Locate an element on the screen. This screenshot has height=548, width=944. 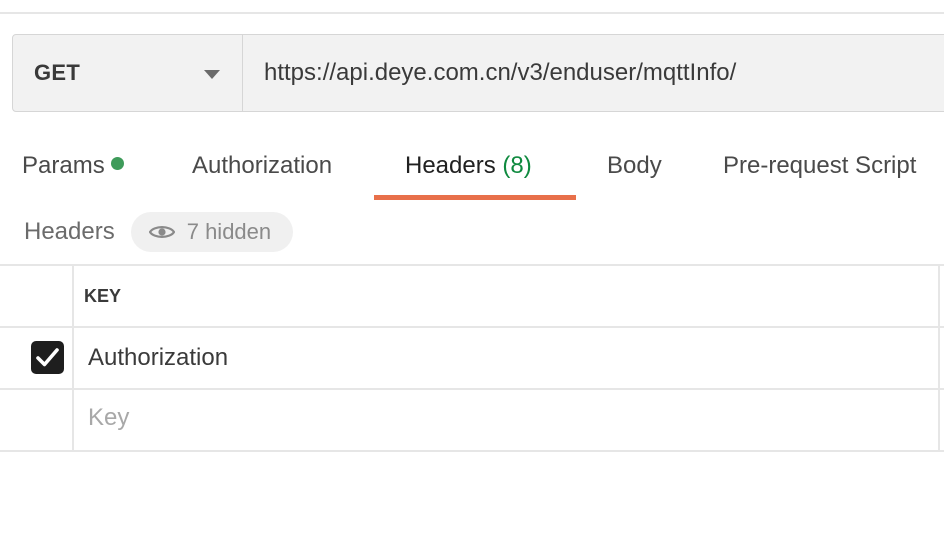
header-key-cell: Authorization is located at coordinates (158, 358).